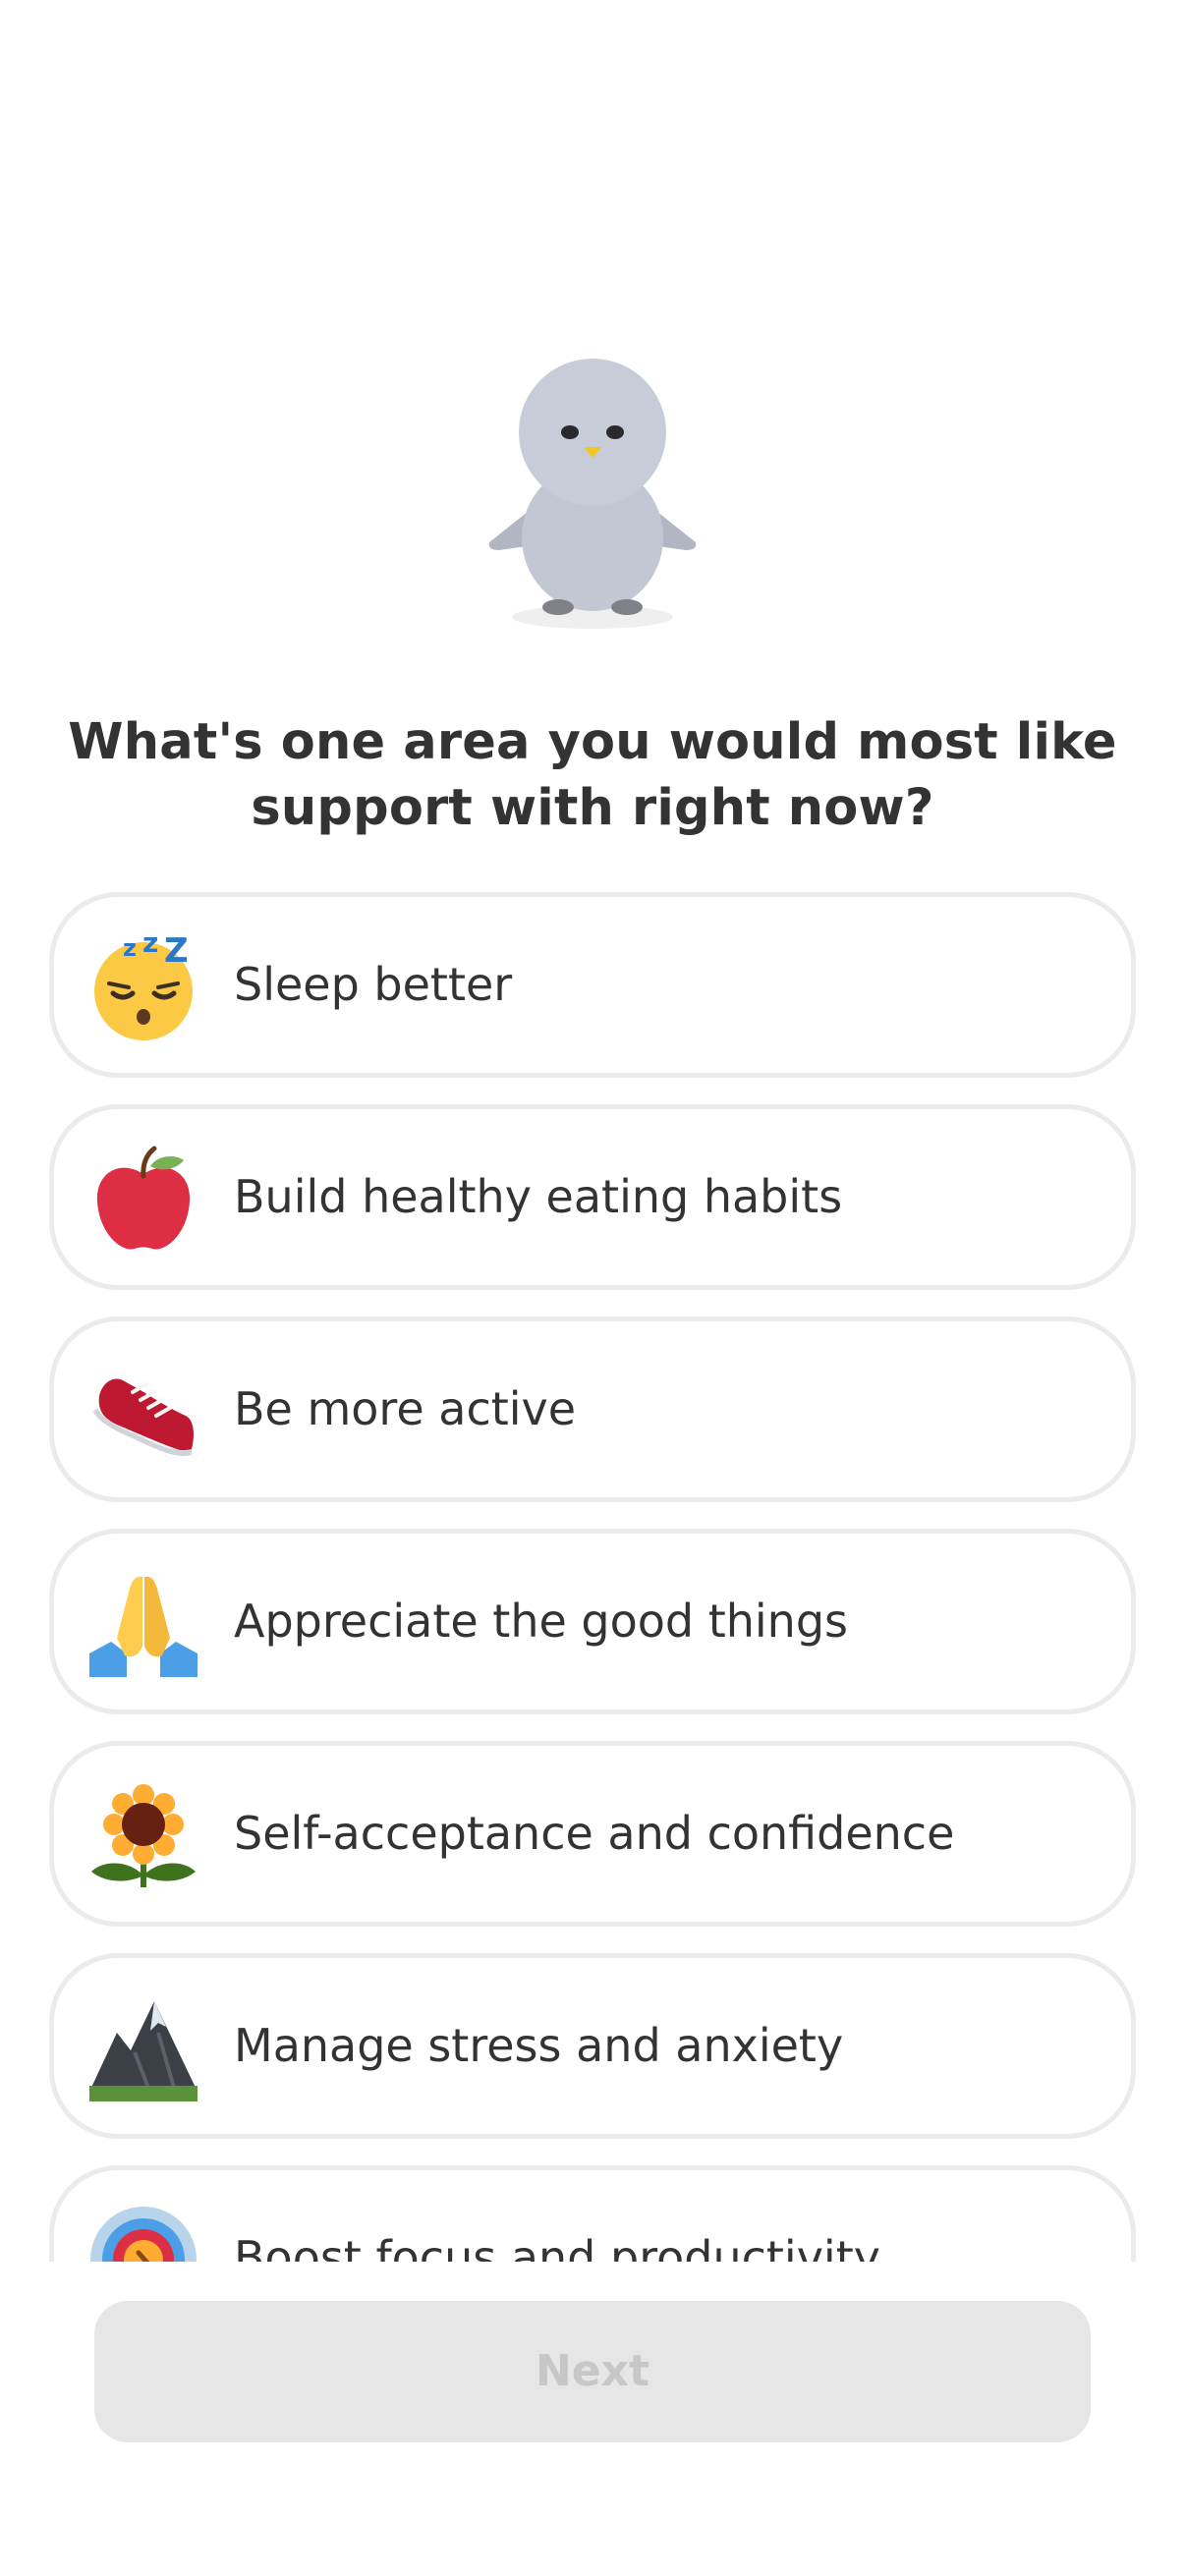 This screenshot has width=1185, height=2576. What do you see at coordinates (538, 1196) in the screenshot?
I see `option-label: Build healthy eating habits` at bounding box center [538, 1196].